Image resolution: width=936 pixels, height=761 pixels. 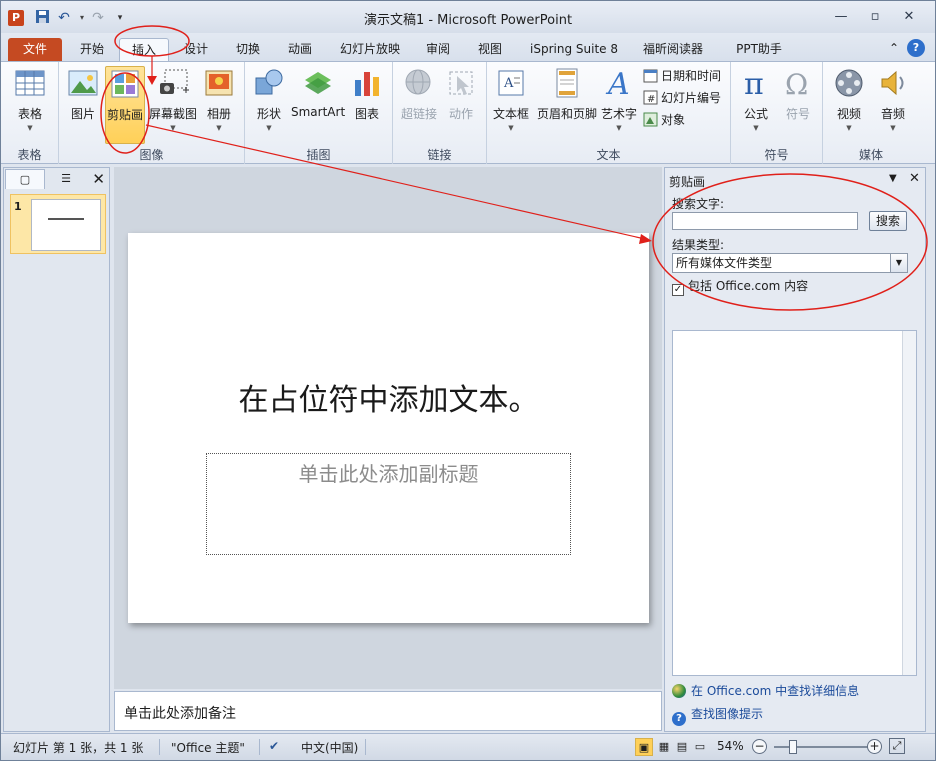 I want to click on hyperlink-button: 超链接, so click(x=419, y=104).